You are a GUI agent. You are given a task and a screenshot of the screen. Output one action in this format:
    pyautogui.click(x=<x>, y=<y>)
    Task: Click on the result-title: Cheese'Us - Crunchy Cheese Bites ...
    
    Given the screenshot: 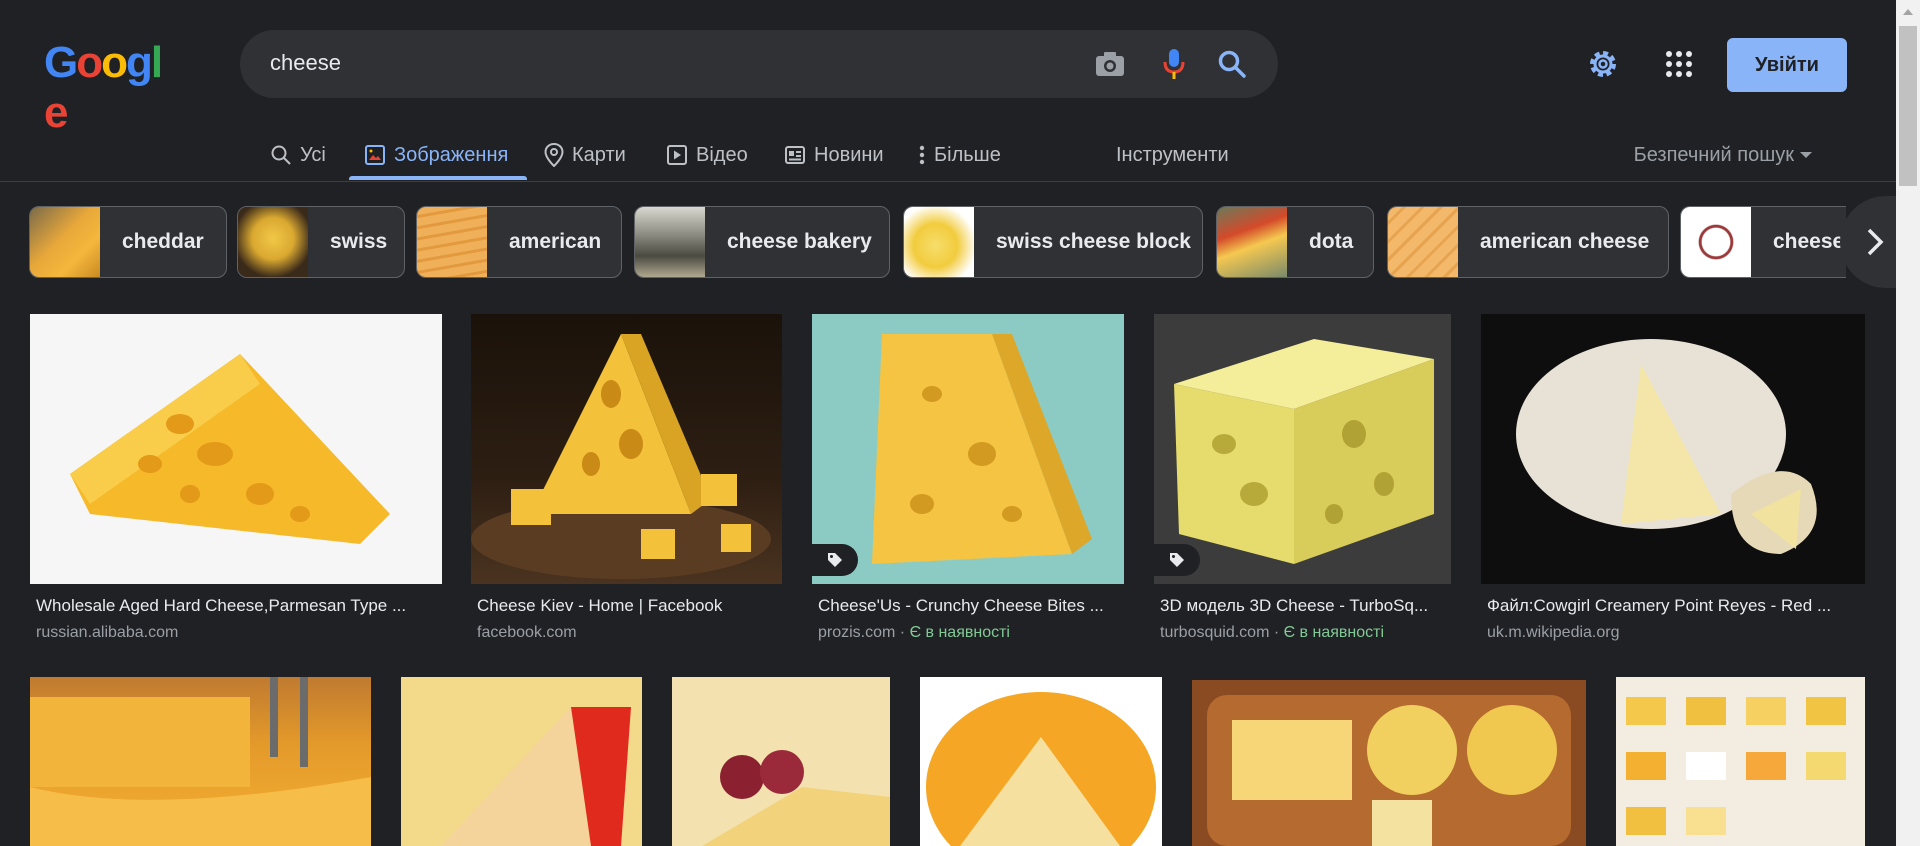 What is the action you would take?
    pyautogui.click(x=968, y=606)
    